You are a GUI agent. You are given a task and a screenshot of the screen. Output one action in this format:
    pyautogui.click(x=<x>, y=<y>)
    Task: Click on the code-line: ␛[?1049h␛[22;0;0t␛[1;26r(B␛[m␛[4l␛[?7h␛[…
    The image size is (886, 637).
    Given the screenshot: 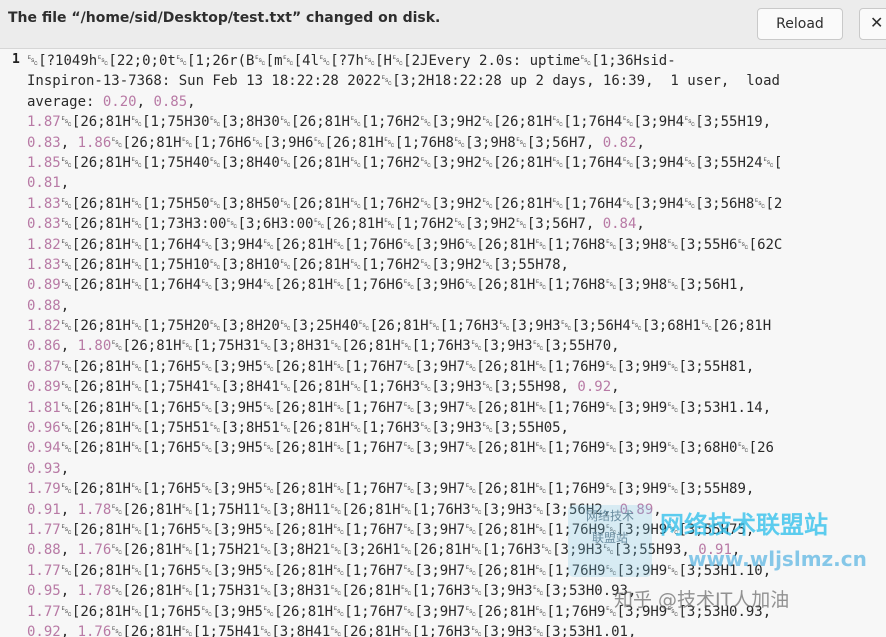 What is the action you would take?
    pyautogui.click(x=351, y=61)
    